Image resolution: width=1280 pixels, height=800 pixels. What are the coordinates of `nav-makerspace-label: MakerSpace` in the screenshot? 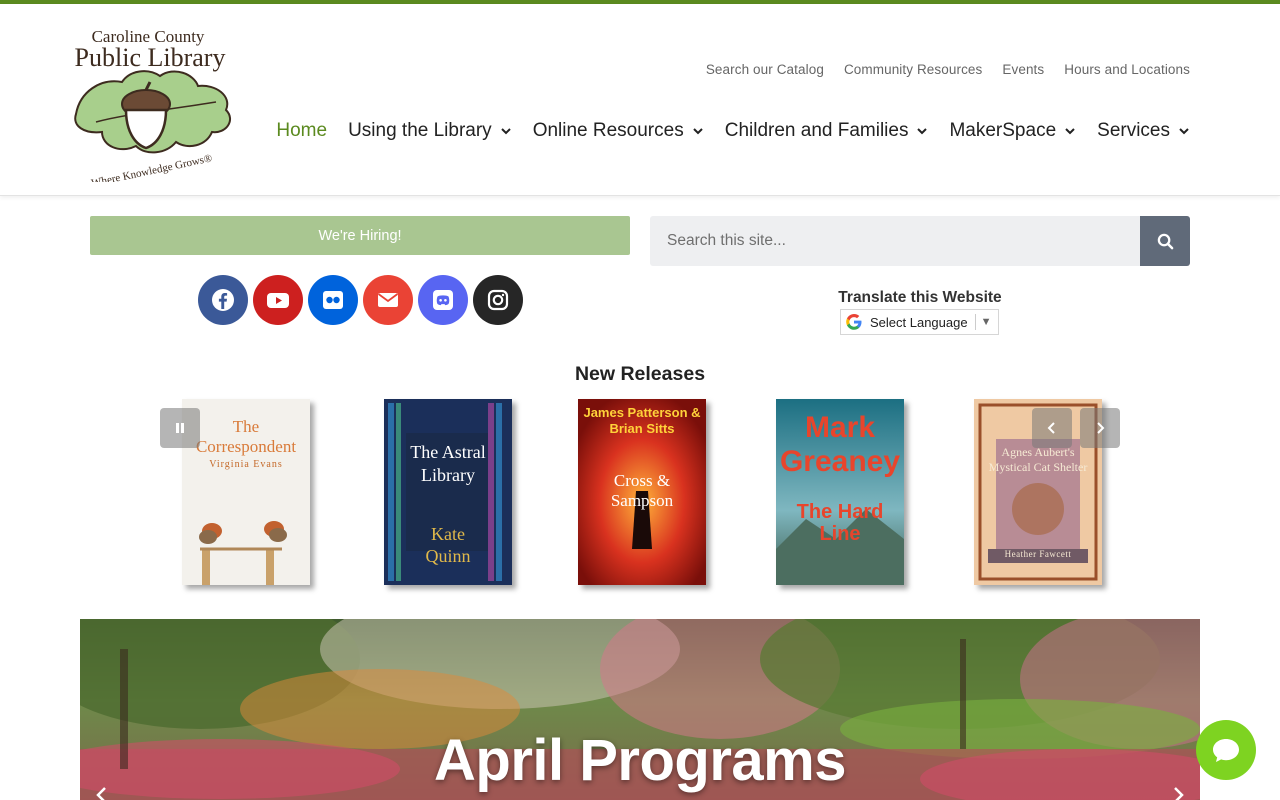 It's located at (1003, 130).